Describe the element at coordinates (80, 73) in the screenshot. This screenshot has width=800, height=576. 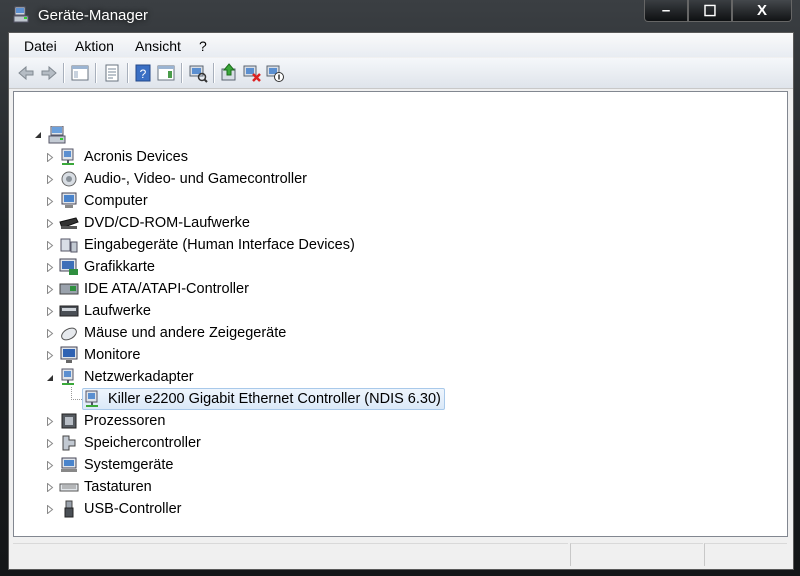
I see `show-hide-console-tree-icon` at that location.